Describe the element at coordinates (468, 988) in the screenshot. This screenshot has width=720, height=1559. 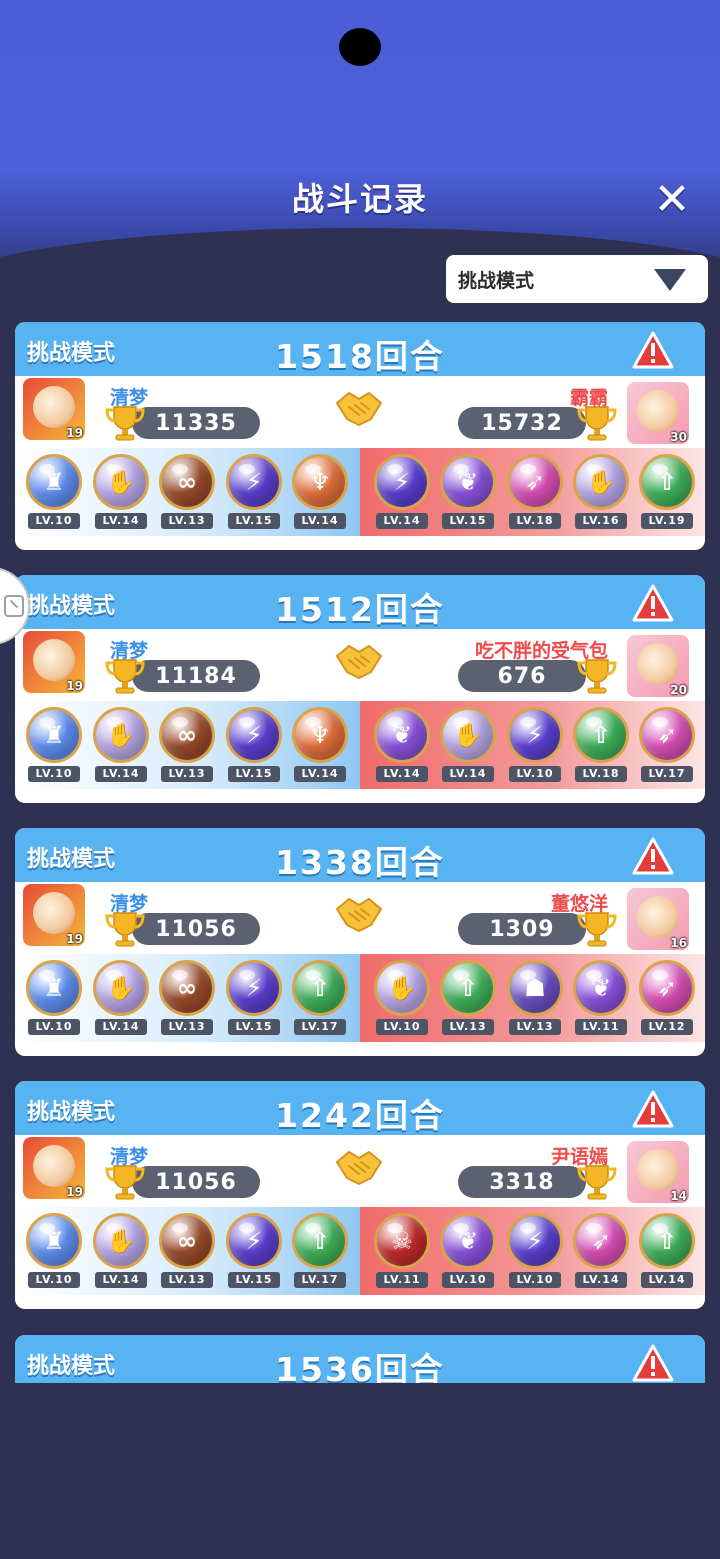
I see `skill-icon: ⇧` at that location.